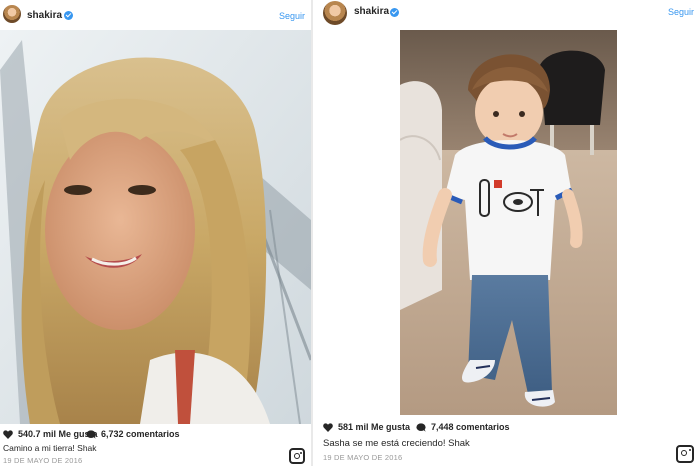  Describe the element at coordinates (50, 448) in the screenshot. I see `post-caption: Camino a mi tierra! Shak` at that location.